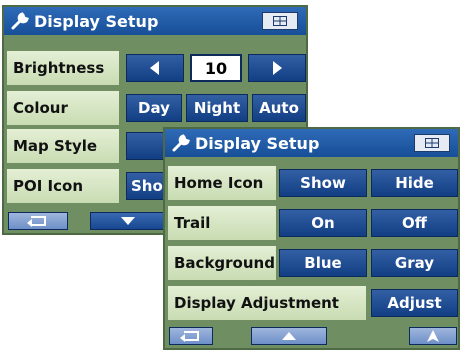 The image size is (460, 350). I want to click on chevron-down-icon, so click(128, 221).